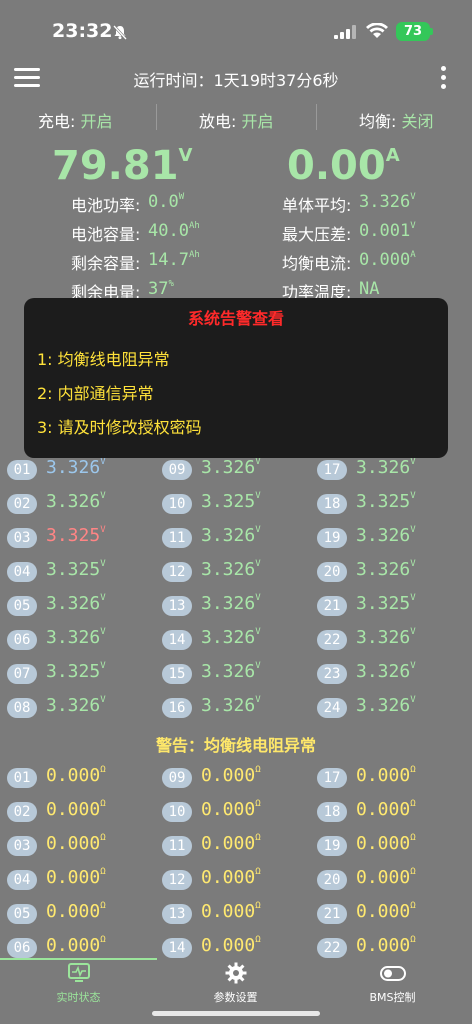 This screenshot has height=1024, width=472. What do you see at coordinates (220, 121) in the screenshot?
I see `discharge-label: 放电:` at bounding box center [220, 121].